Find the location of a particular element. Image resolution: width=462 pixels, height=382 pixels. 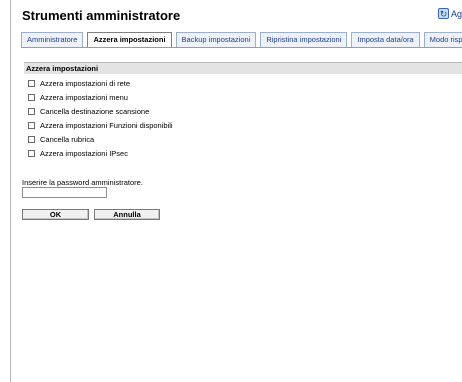

option-label: Azzera impostazioni menu is located at coordinates (84, 97).